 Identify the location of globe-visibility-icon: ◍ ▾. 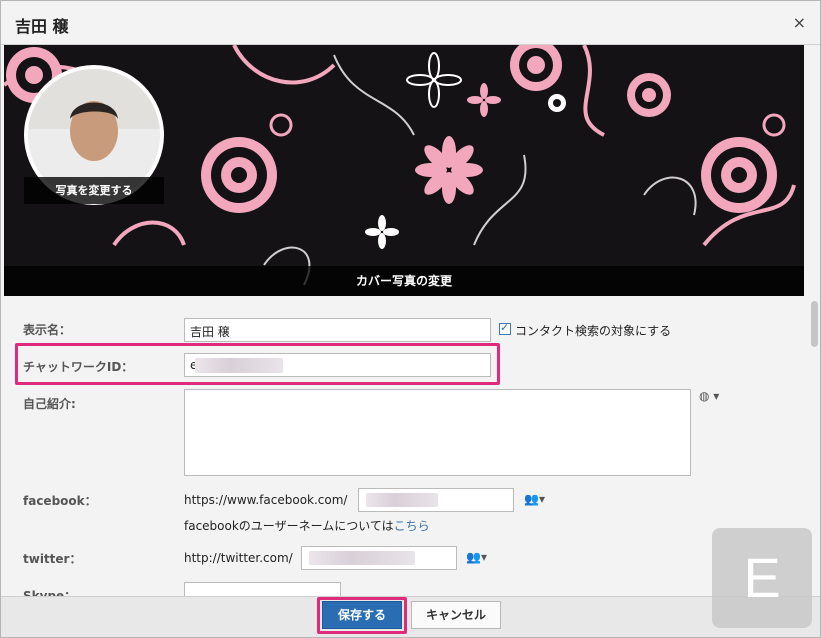
(709, 396).